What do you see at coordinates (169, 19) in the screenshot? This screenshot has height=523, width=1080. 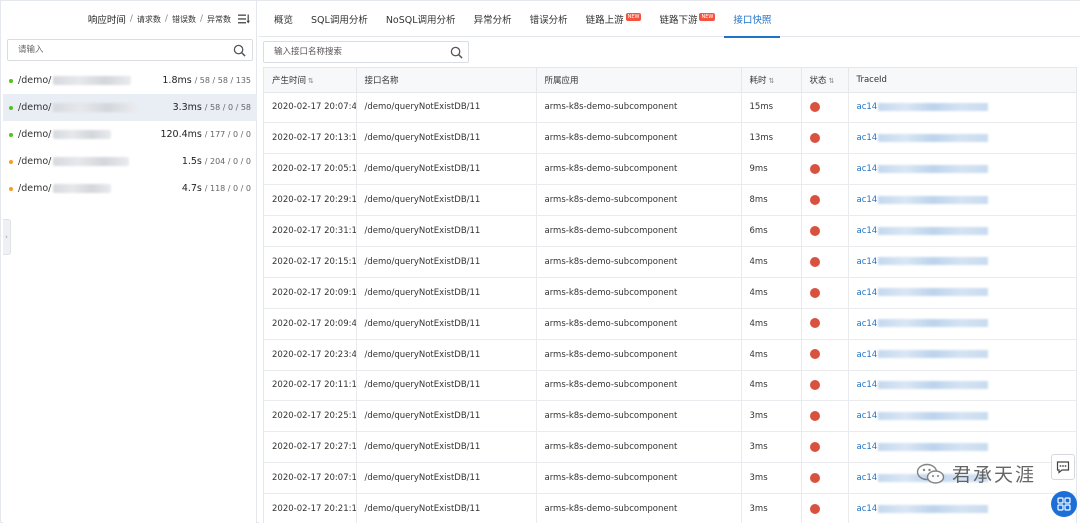 I see `list-sort-header: 响应时间 / 请求数 / 错误数 / 异常数` at bounding box center [169, 19].